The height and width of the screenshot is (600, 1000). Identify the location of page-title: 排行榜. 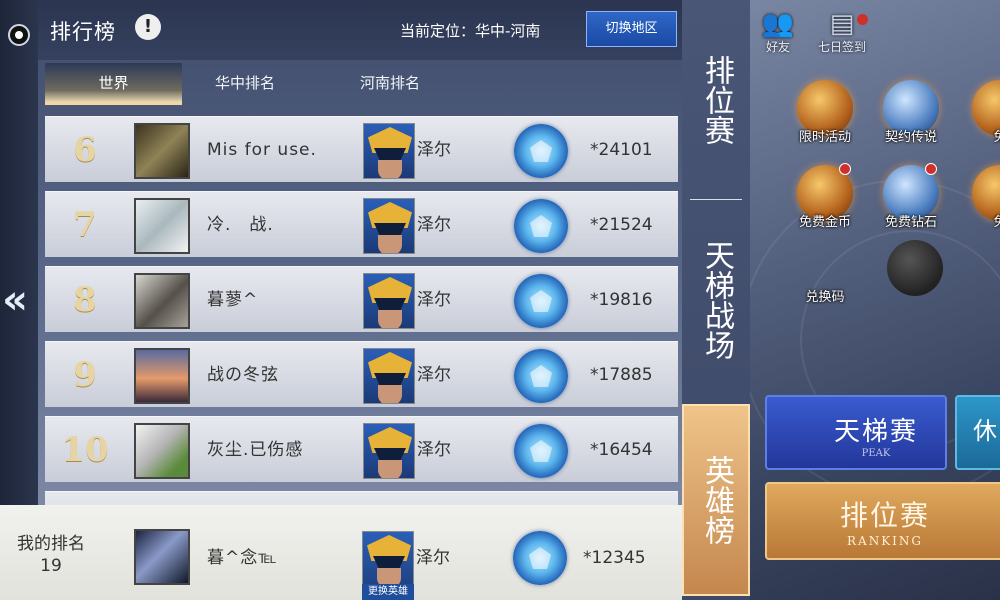
(83, 32).